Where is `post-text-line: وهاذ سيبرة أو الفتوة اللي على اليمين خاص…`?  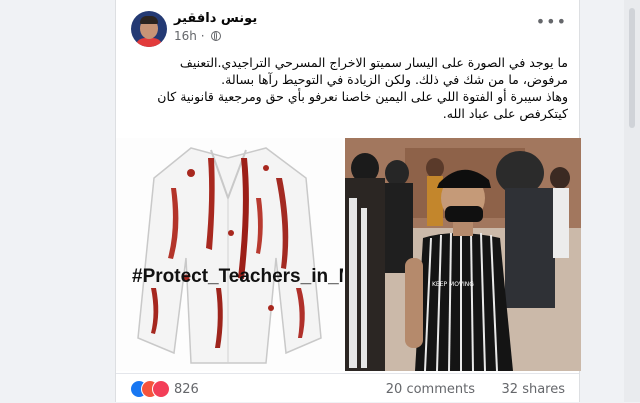
post-text-line: وهاذ سيبرة أو الفتوة اللي على اليمين خاص… is located at coordinates (362, 105).